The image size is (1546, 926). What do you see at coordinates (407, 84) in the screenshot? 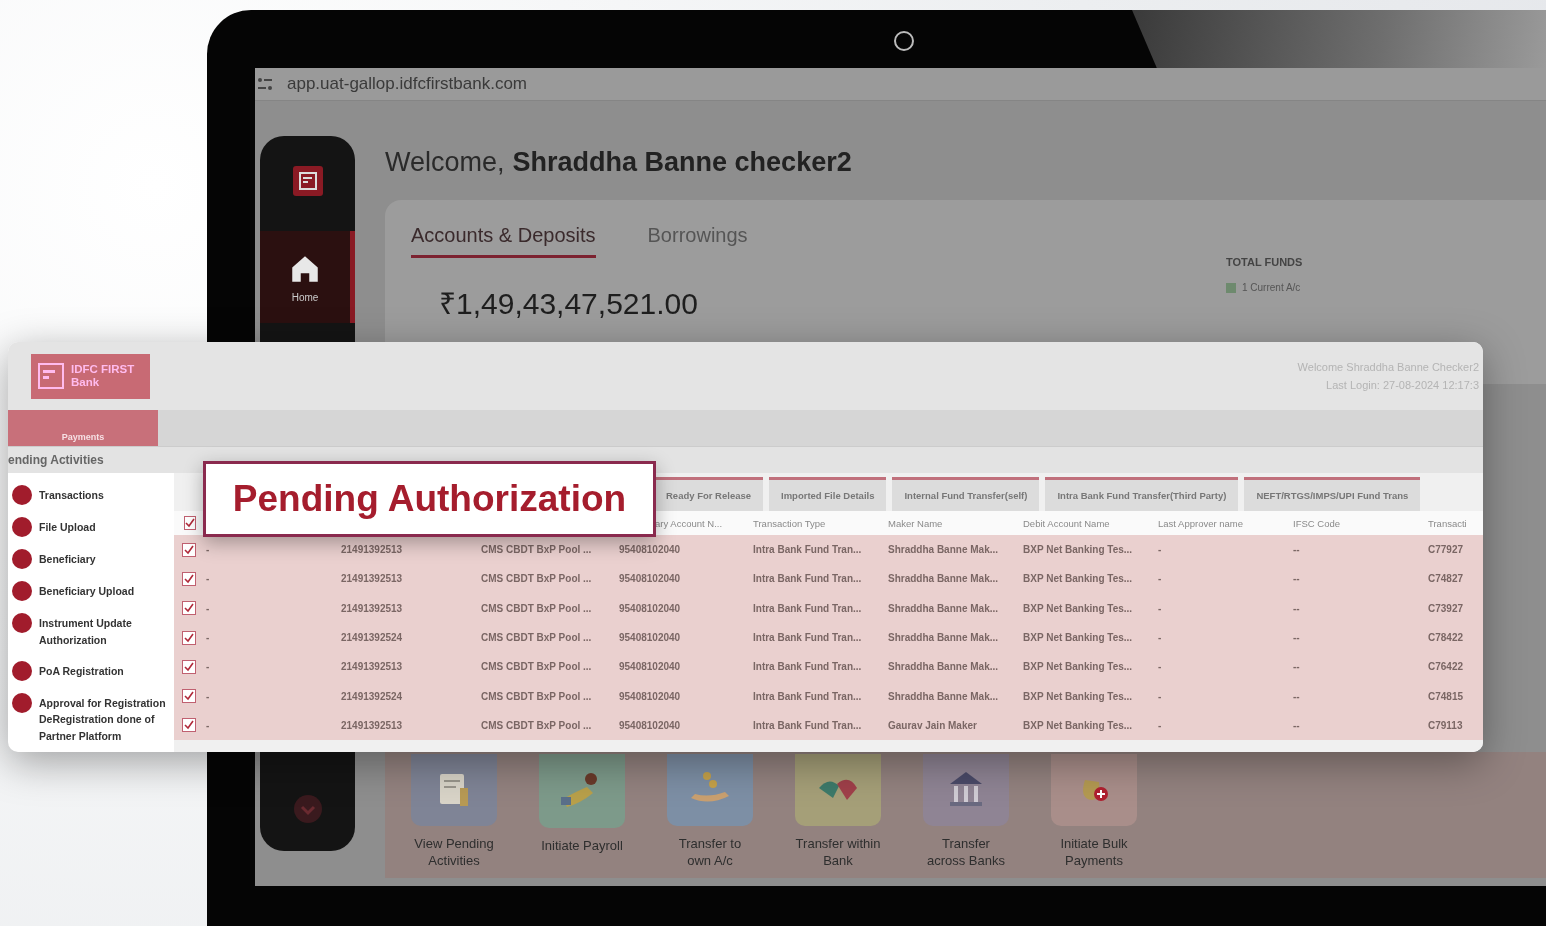
I see `url-text: app.uat-gallop.idfcfirstbank.com` at bounding box center [407, 84].